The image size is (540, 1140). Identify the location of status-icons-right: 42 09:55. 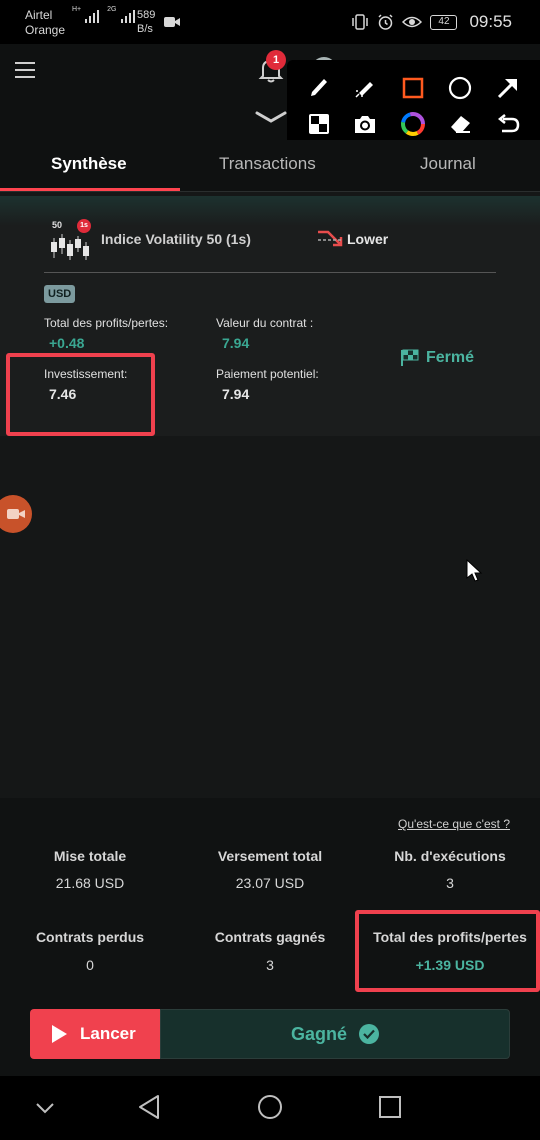
(431, 22).